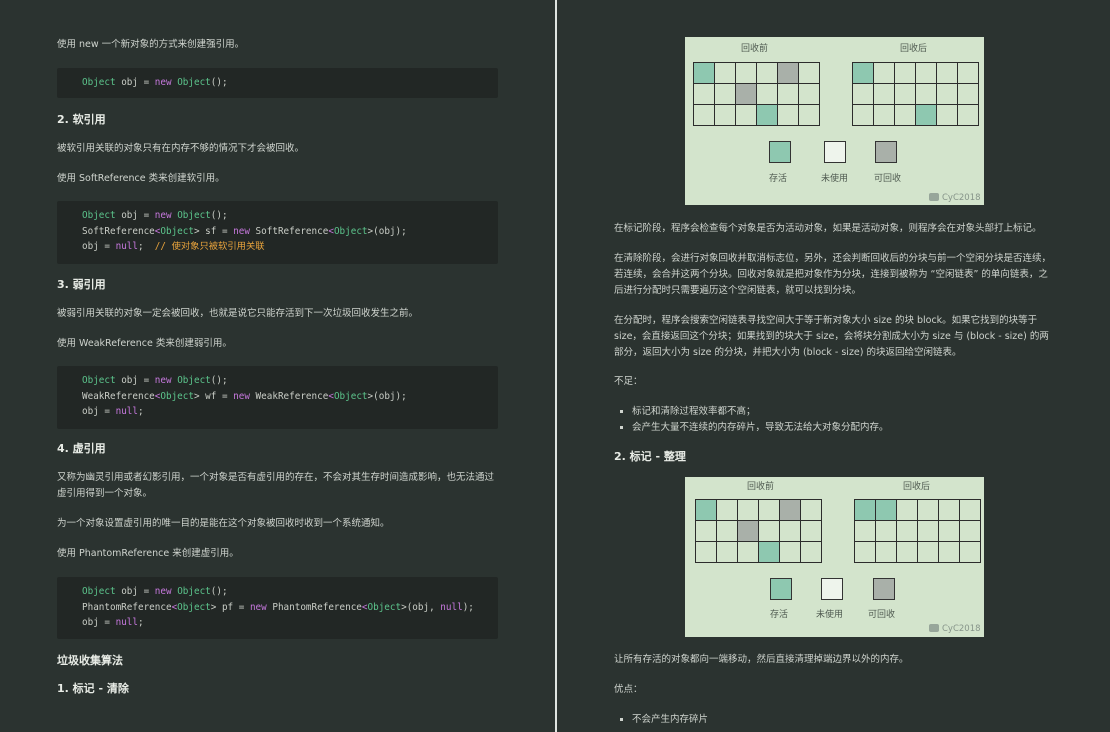 This screenshot has width=1110, height=732. I want to click on phantom-ref-purpose: 为一个对象设置虚引用的唯一目的是能在这个对象被回收时收到一个系统通知。, so click(223, 523).